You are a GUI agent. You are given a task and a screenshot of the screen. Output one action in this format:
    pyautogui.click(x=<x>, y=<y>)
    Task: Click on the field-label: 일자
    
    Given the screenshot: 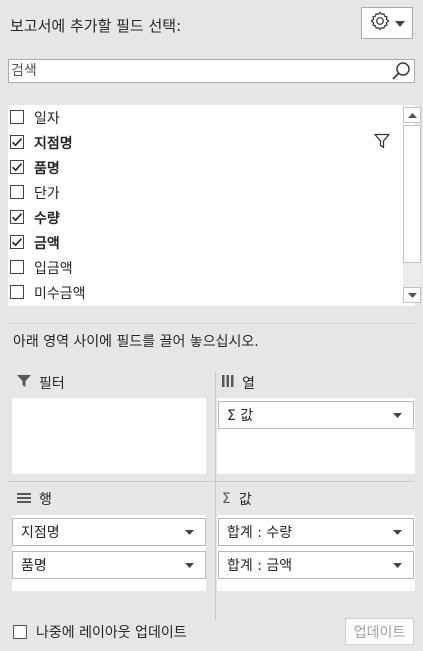 What is the action you would take?
    pyautogui.click(x=47, y=119)
    